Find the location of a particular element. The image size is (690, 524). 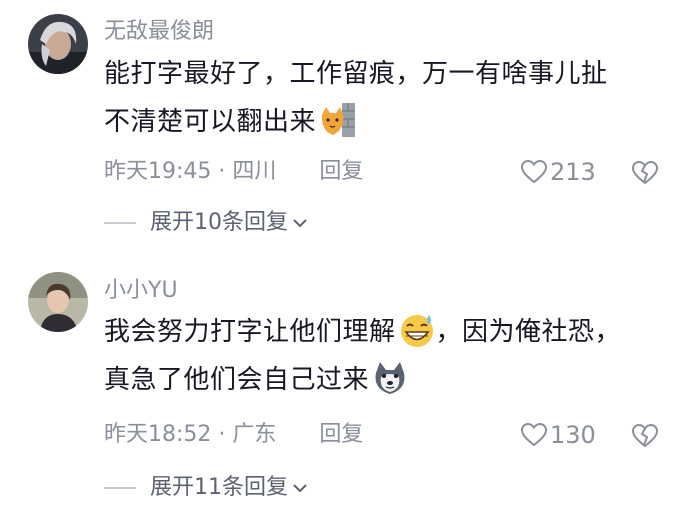

cat-peek-emoji is located at coordinates (337, 120).